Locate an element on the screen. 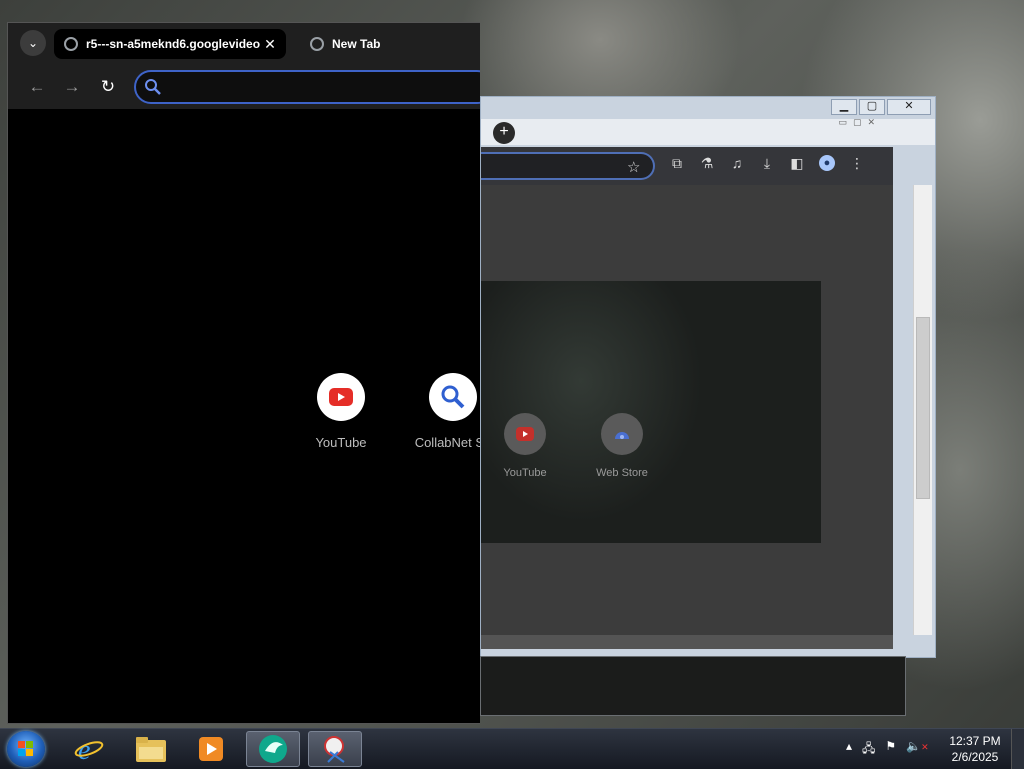 This screenshot has height=769, width=1024. minimize-button: ▁ is located at coordinates (844, 107).